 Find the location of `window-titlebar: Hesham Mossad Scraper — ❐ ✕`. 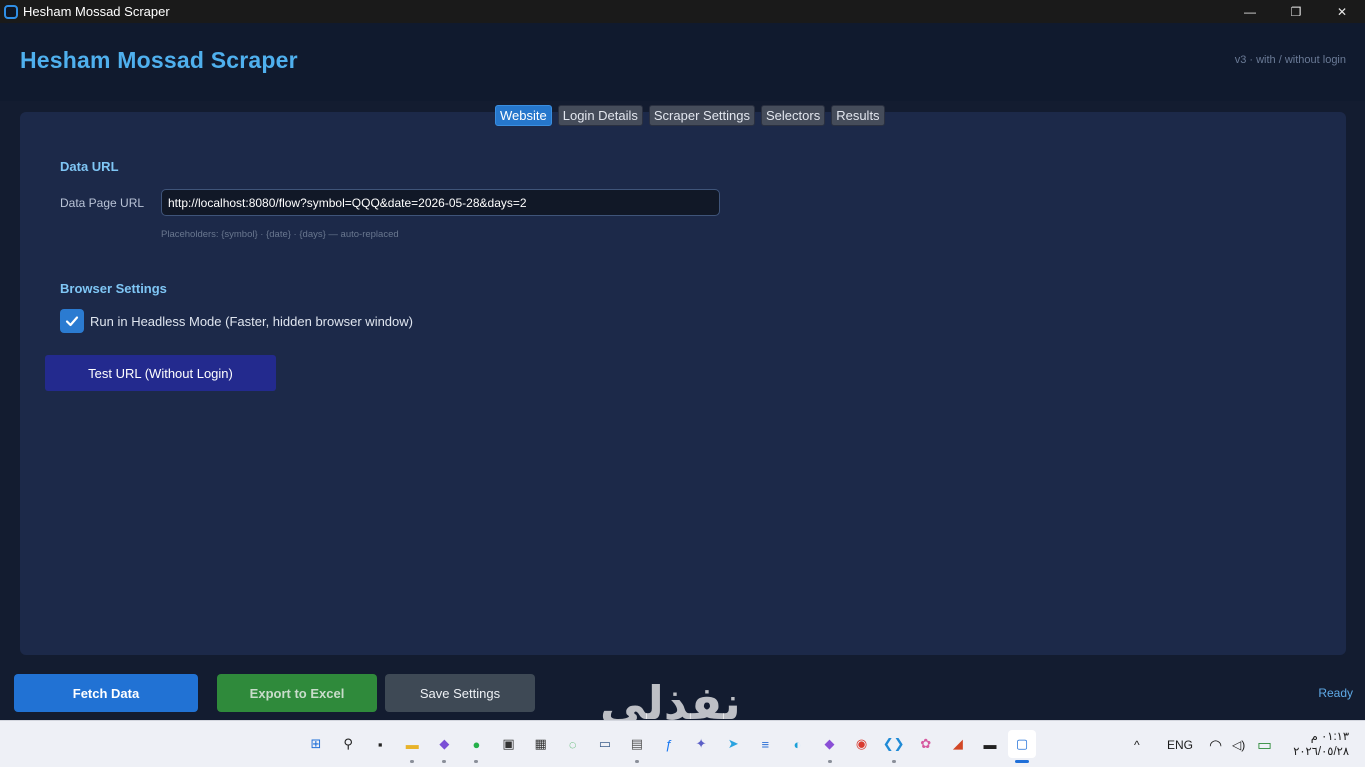

window-titlebar: Hesham Mossad Scraper — ❐ ✕ is located at coordinates (682, 11).